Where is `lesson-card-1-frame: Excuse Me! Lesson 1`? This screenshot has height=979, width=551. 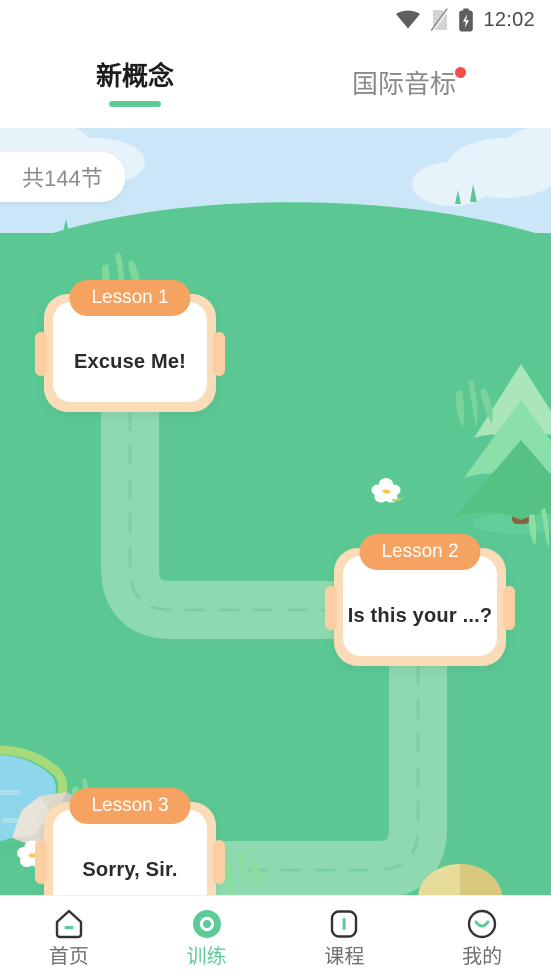 lesson-card-1-frame: Excuse Me! Lesson 1 is located at coordinates (130, 346).